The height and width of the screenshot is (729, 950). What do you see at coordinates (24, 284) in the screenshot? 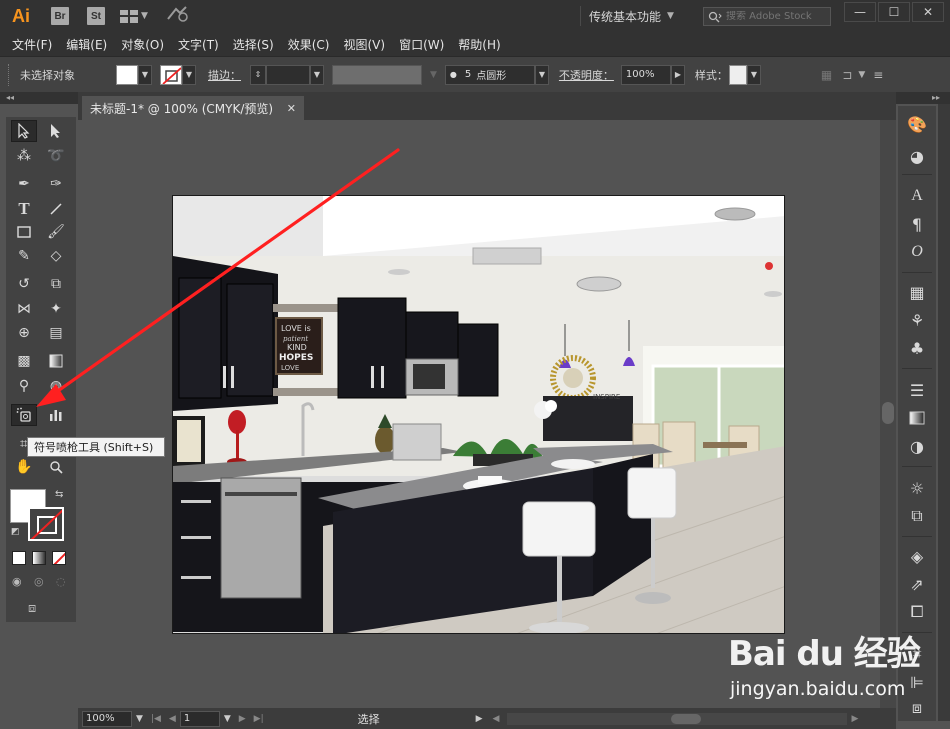
I see `rotate-tool-icon: ↺` at bounding box center [24, 284].